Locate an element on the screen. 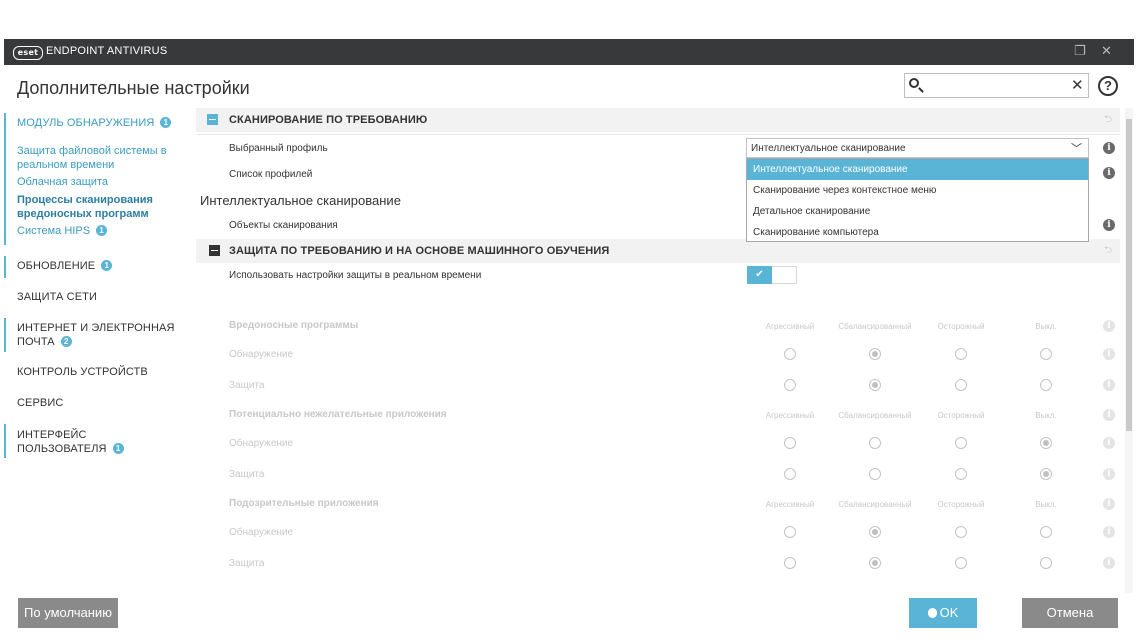 The image size is (1138, 640). close-window-icon: ✕ is located at coordinates (1106, 51).